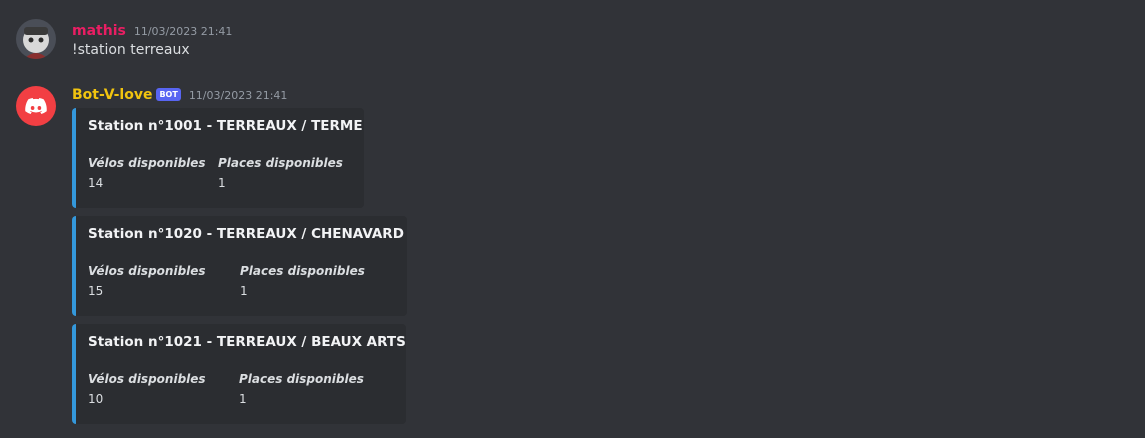  I want to click on embed-field-velos: Vélos disponibles 10, so click(147, 389).